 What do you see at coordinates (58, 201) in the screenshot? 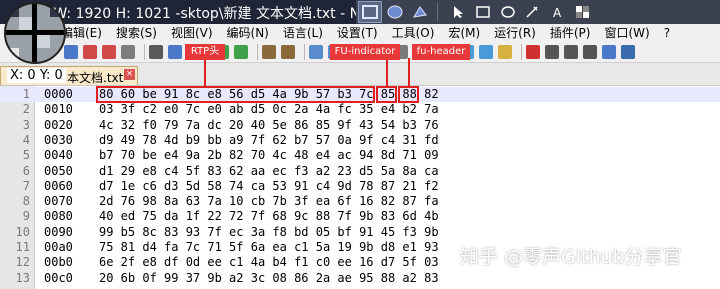
I see `row-offset: 0070` at bounding box center [58, 201].